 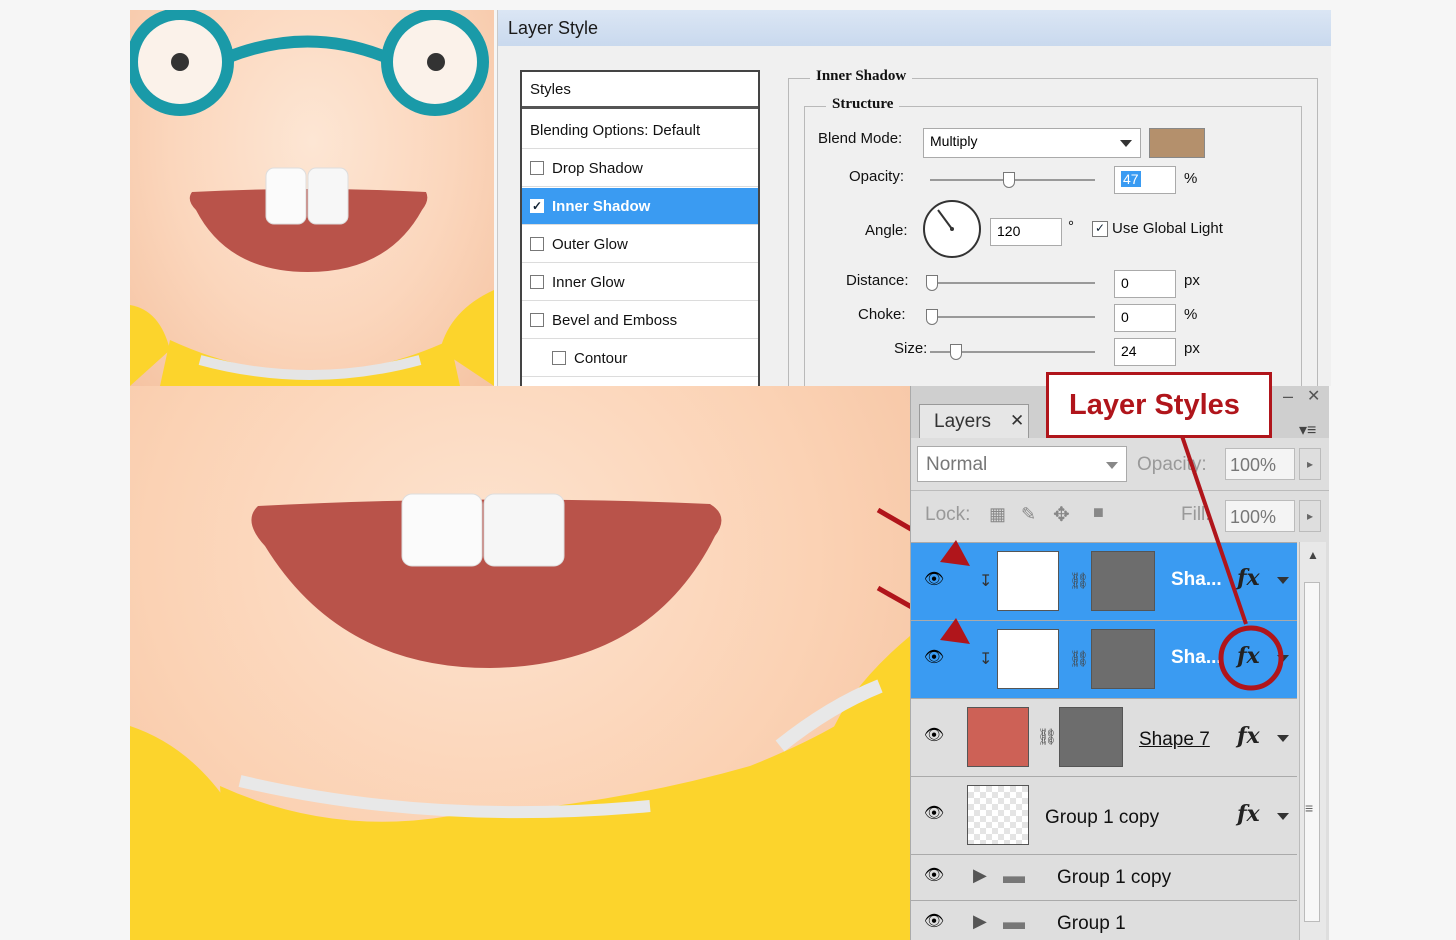 I want to click on use-global-light: ✓ Use Global Light, so click(x=1157, y=228).